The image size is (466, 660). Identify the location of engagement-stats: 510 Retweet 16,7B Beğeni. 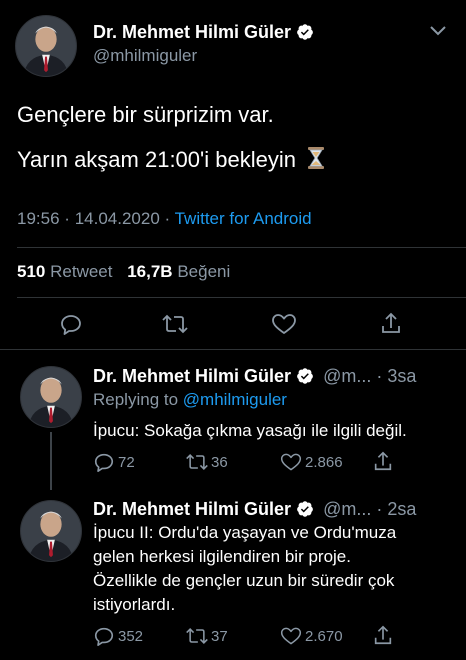
(123, 272).